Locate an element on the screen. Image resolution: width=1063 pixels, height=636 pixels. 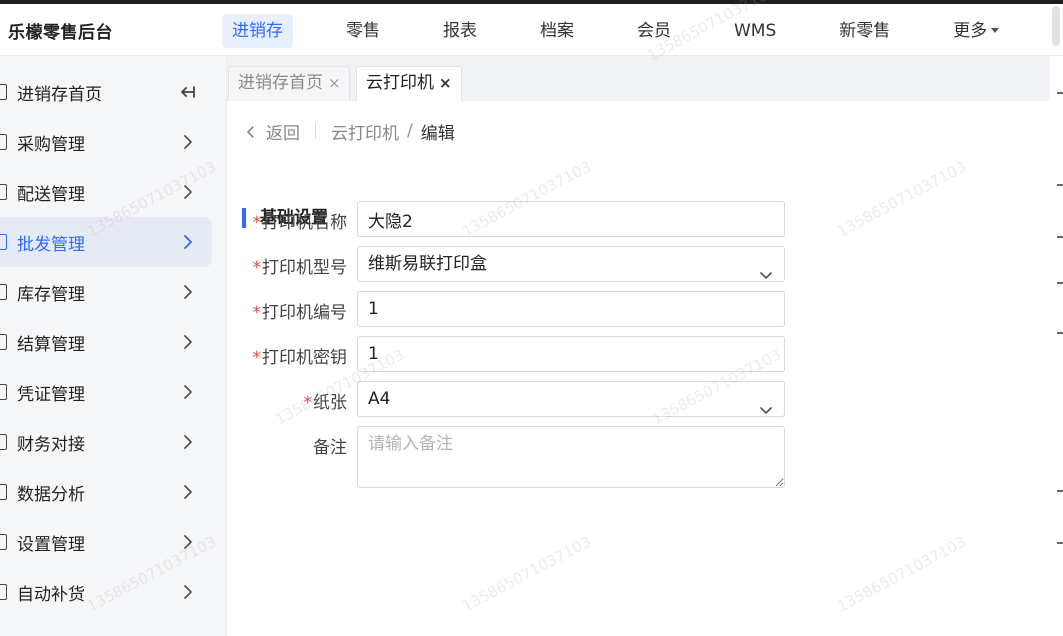
back-button: 返回 is located at coordinates (273, 131).